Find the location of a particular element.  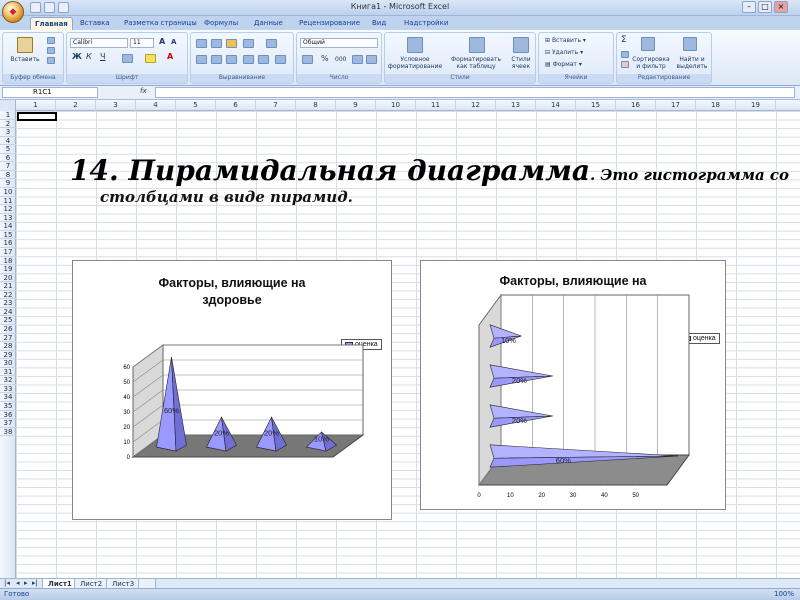

tab-scroll-last-icon: ▸| is located at coordinates (35, 583).